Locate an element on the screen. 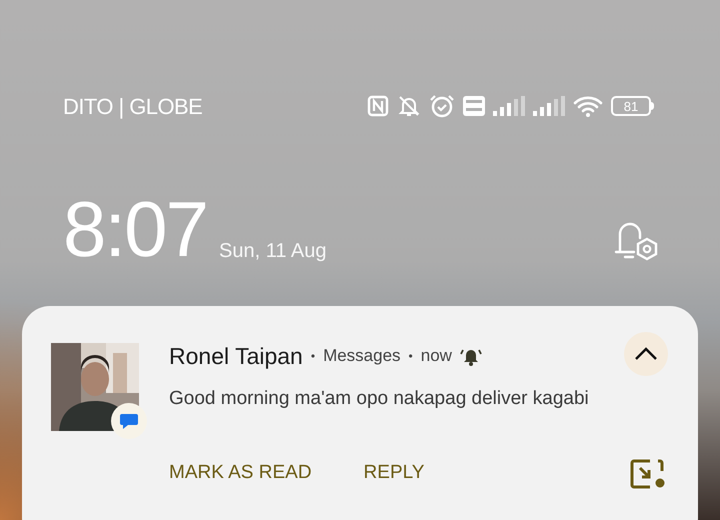 The width and height of the screenshot is (720, 520). message-text: Good morning ma'am opo nakapag deliver kagabi is located at coordinates (379, 399).